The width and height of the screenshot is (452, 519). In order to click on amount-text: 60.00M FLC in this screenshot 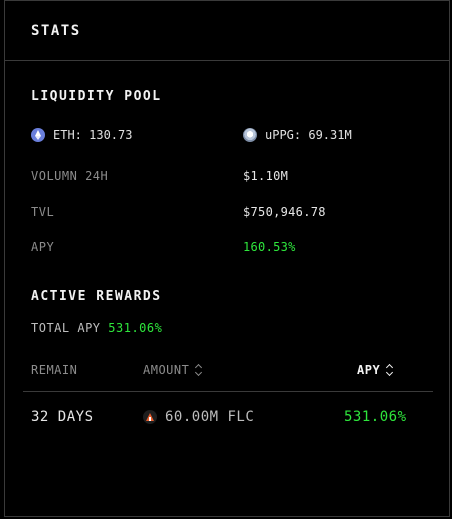, I will do `click(210, 417)`.